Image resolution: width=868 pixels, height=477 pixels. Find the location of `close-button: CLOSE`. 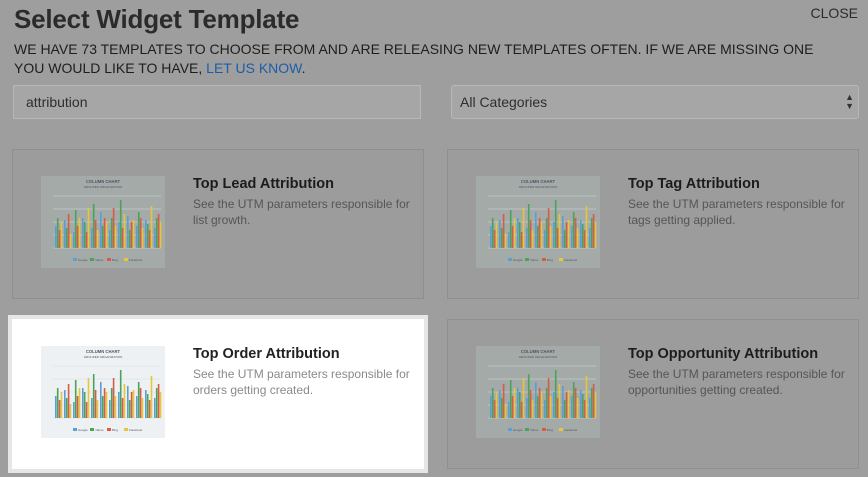

close-button: CLOSE is located at coordinates (834, 13).